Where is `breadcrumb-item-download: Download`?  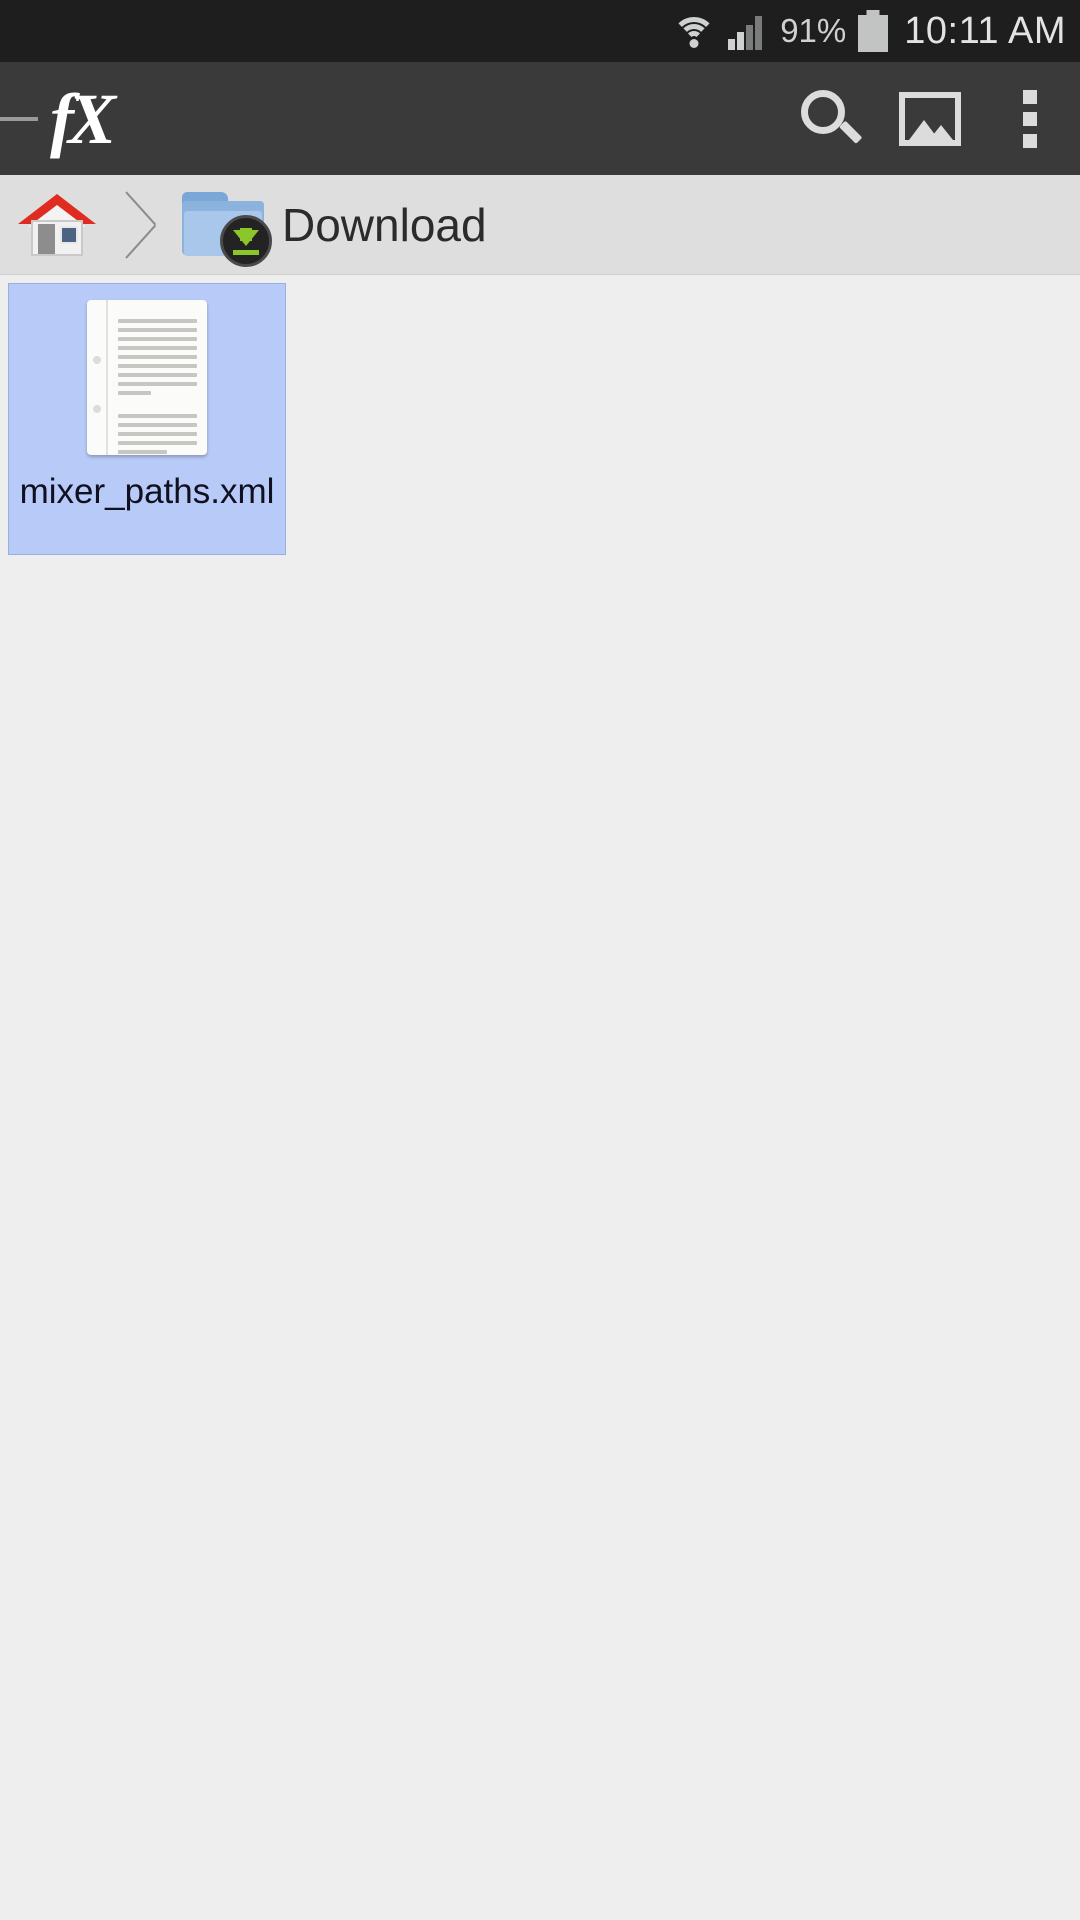
breadcrumb-item-download: Download is located at coordinates (330, 224).